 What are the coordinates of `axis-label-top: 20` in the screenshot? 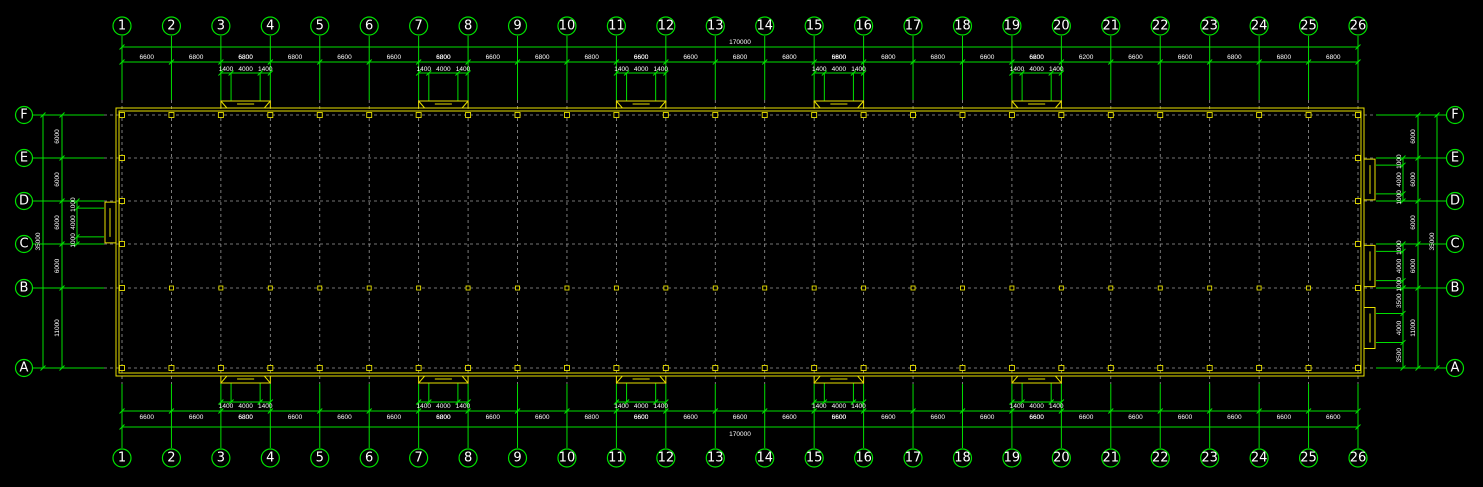 It's located at (1061, 26).